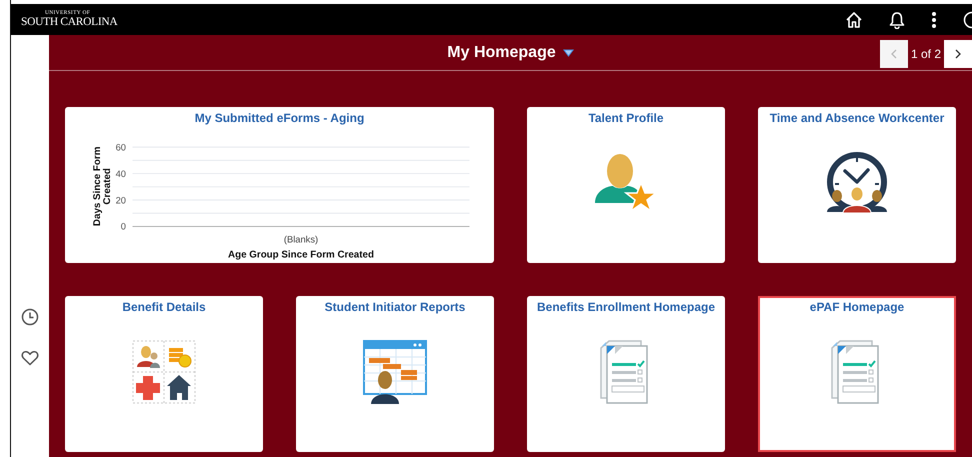 This screenshot has height=457, width=972. Describe the element at coordinates (626, 307) in the screenshot. I see `tile-title: Benefits Enrollment Homepage` at that location.